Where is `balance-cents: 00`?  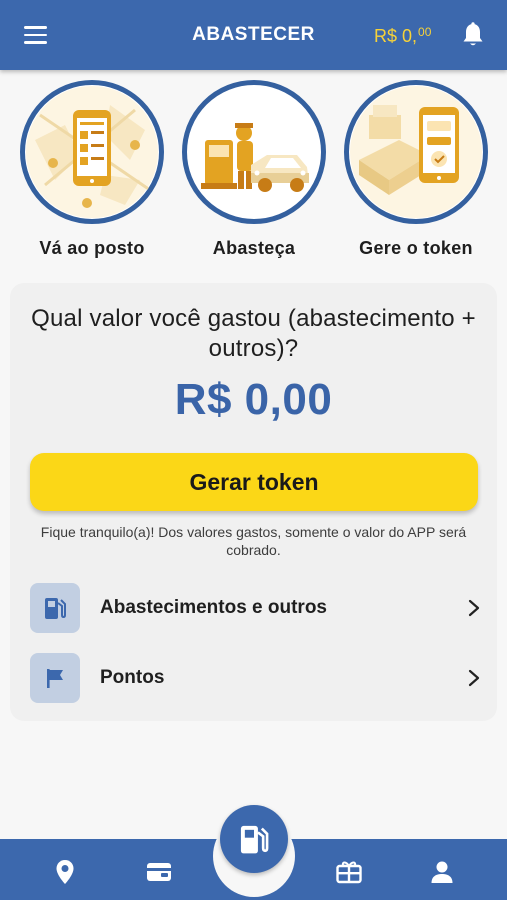 balance-cents: 00 is located at coordinates (425, 32).